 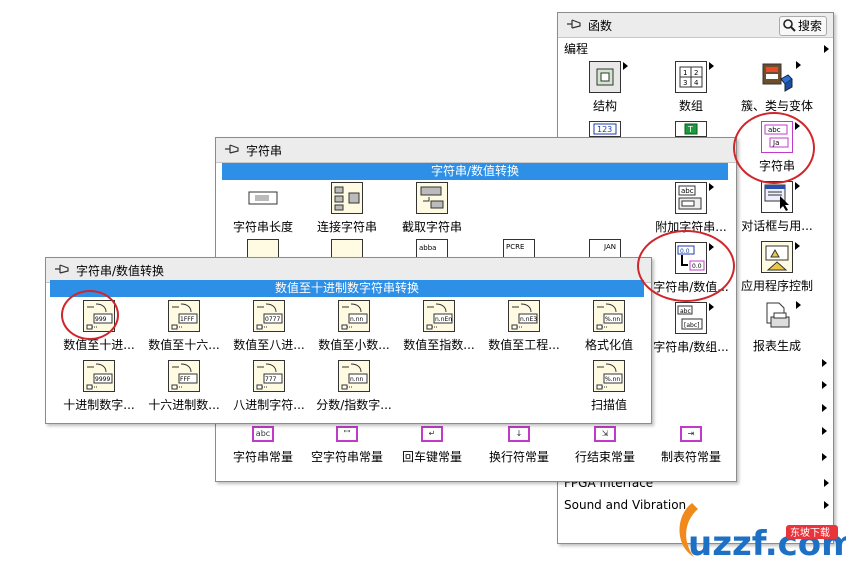 What do you see at coordinates (759, 535) in the screenshot?
I see `watermark-logo: uzzf.com 东坡下载` at bounding box center [759, 535].